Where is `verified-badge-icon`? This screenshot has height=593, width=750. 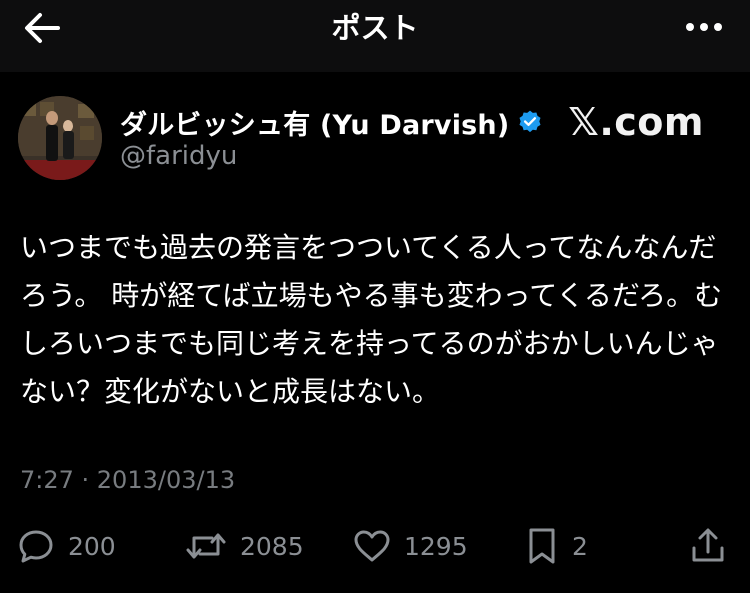 verified-badge-icon is located at coordinates (530, 121).